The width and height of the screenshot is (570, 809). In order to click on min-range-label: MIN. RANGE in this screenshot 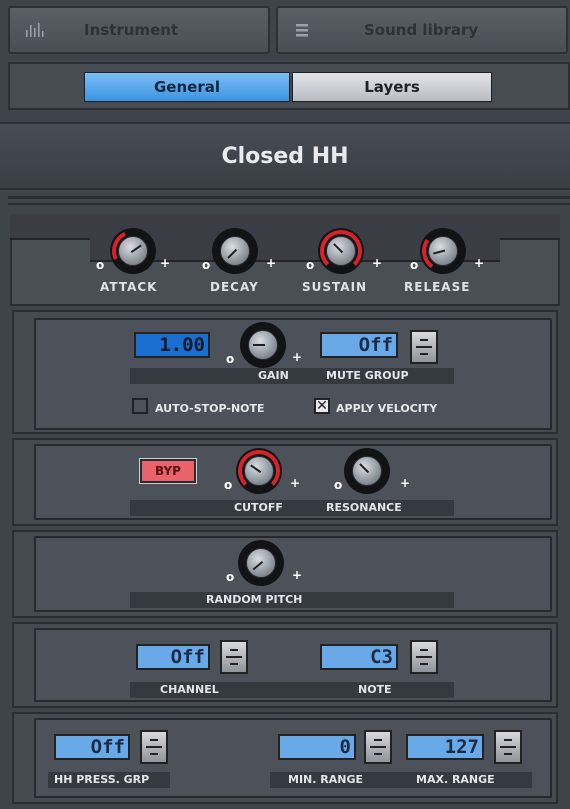, I will do `click(325, 779)`.